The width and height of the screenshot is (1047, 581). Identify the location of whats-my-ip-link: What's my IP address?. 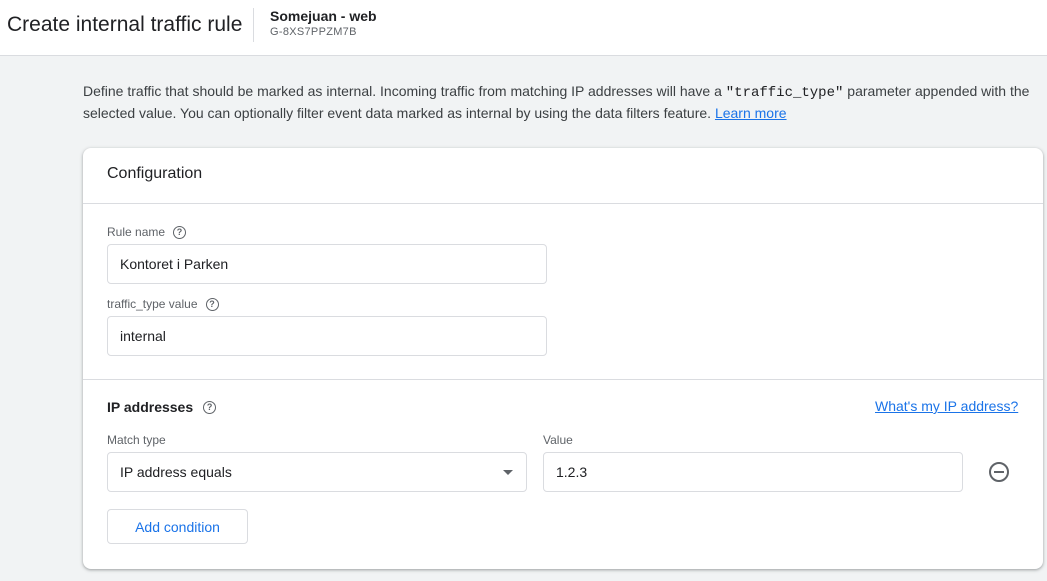
(946, 406).